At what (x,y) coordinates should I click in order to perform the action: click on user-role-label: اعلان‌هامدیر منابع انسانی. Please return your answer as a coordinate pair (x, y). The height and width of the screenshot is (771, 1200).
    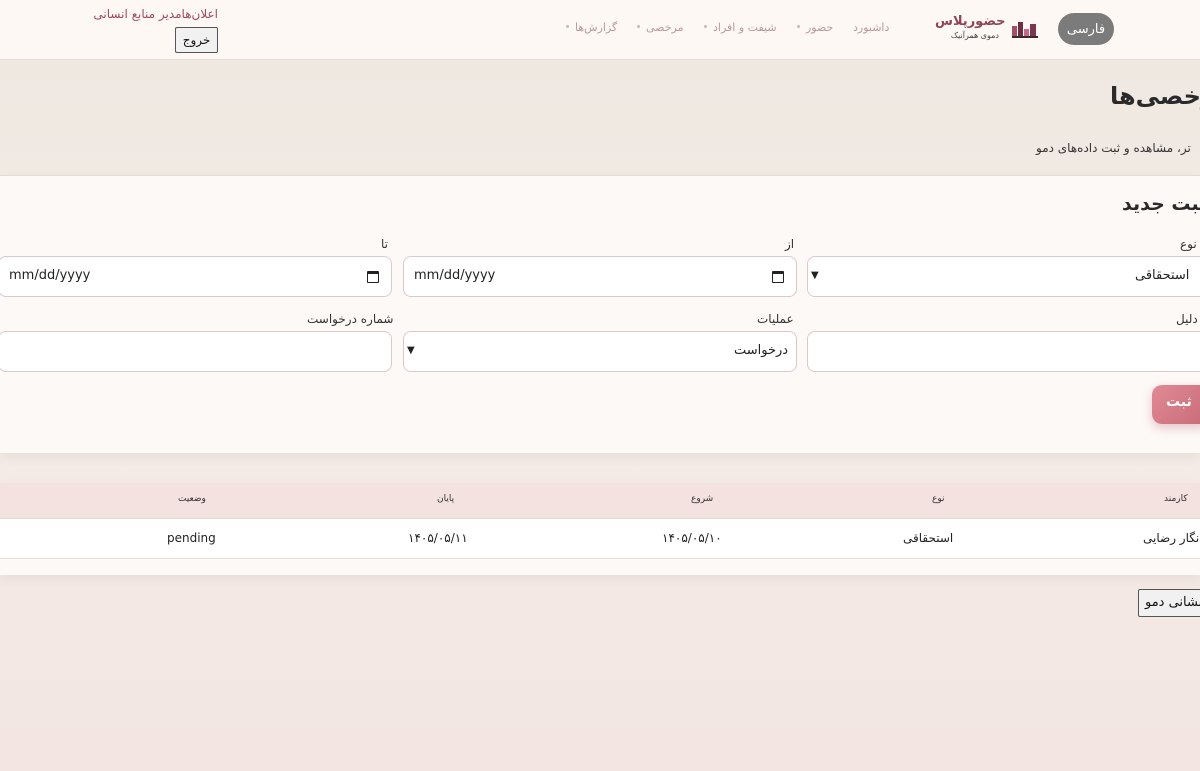
    Looking at the image, I should click on (155, 14).